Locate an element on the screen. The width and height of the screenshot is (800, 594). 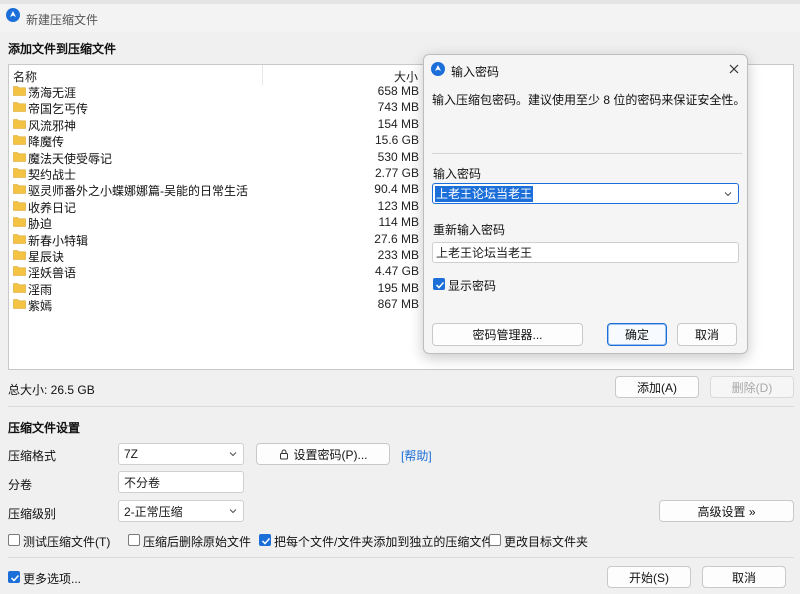
show-password-checkbox is located at coordinates (439, 284).